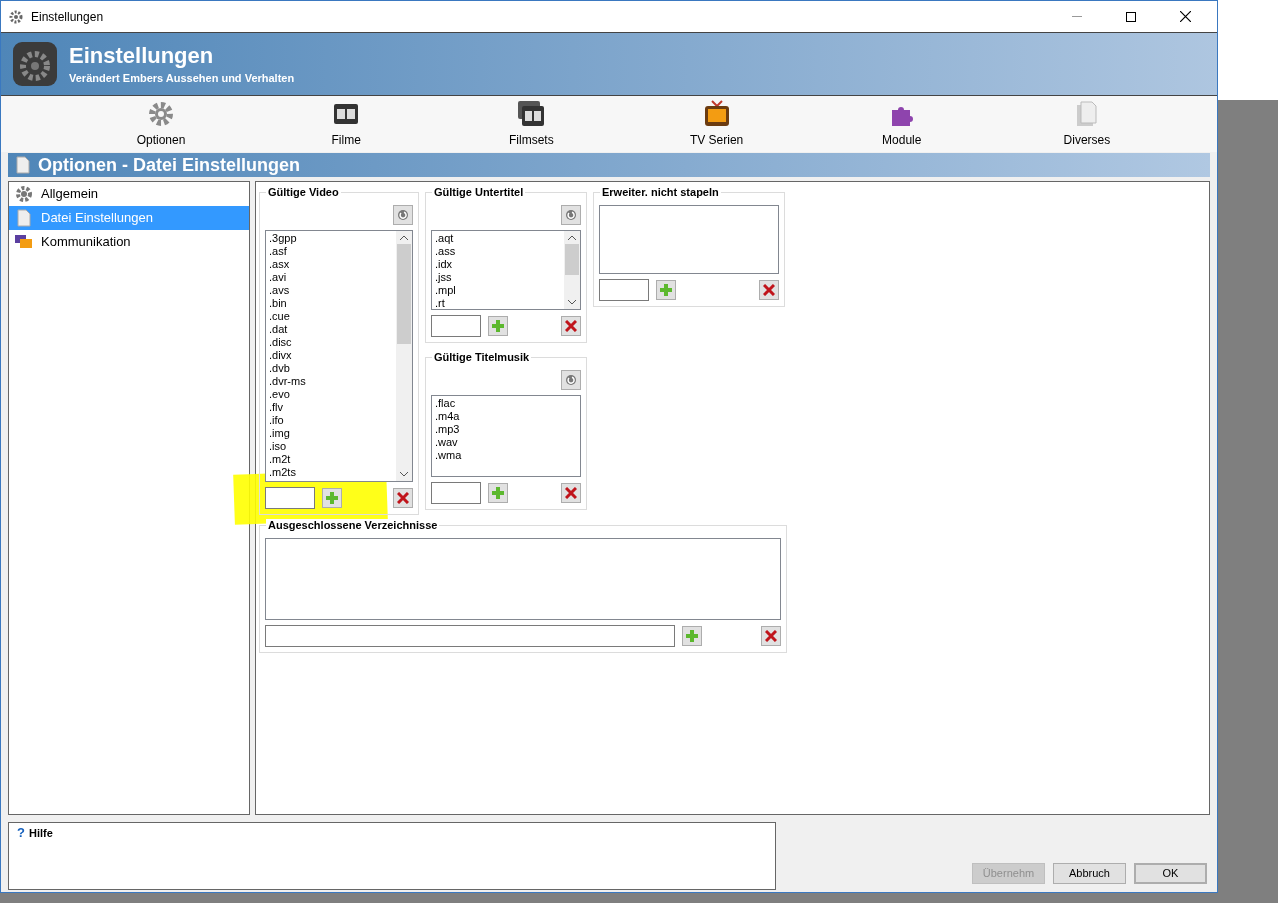 The image size is (1278, 903). I want to click on toolbar-tab: Filmsets, so click(531, 124).